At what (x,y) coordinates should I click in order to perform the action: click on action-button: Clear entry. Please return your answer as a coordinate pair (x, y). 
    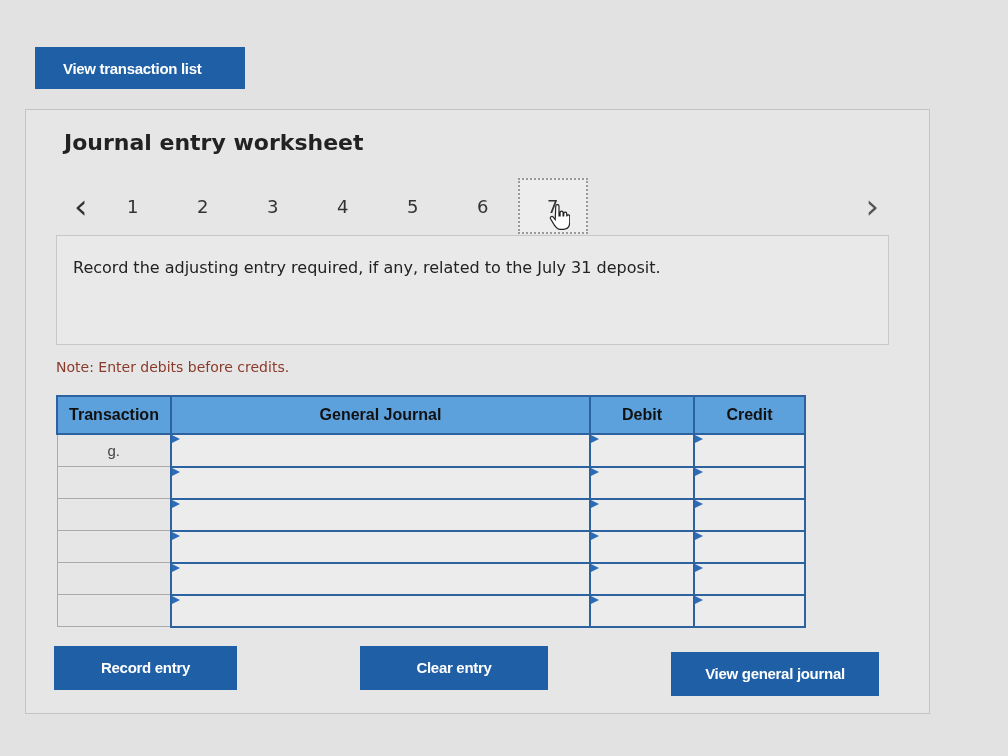
    Looking at the image, I should click on (454, 667).